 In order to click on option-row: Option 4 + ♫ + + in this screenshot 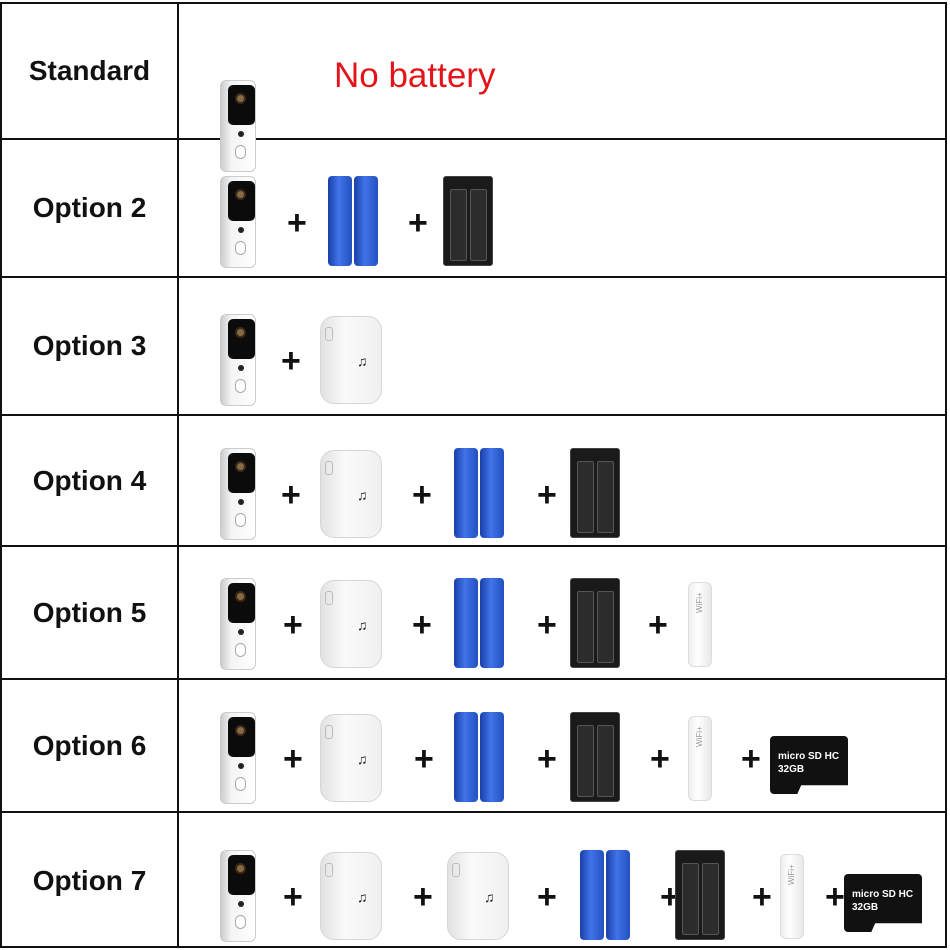, I will do `click(473, 481)`.